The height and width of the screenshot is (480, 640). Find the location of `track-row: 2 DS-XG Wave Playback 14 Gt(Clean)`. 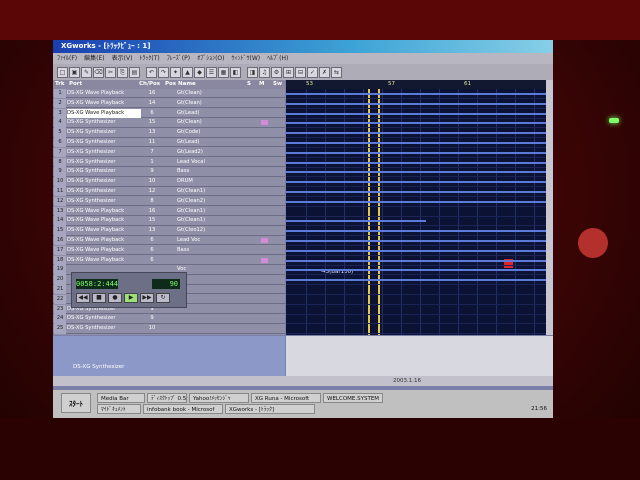

track-row: 2 DS-XG Wave Playback 14 Gt(Clean) is located at coordinates (169, 103).